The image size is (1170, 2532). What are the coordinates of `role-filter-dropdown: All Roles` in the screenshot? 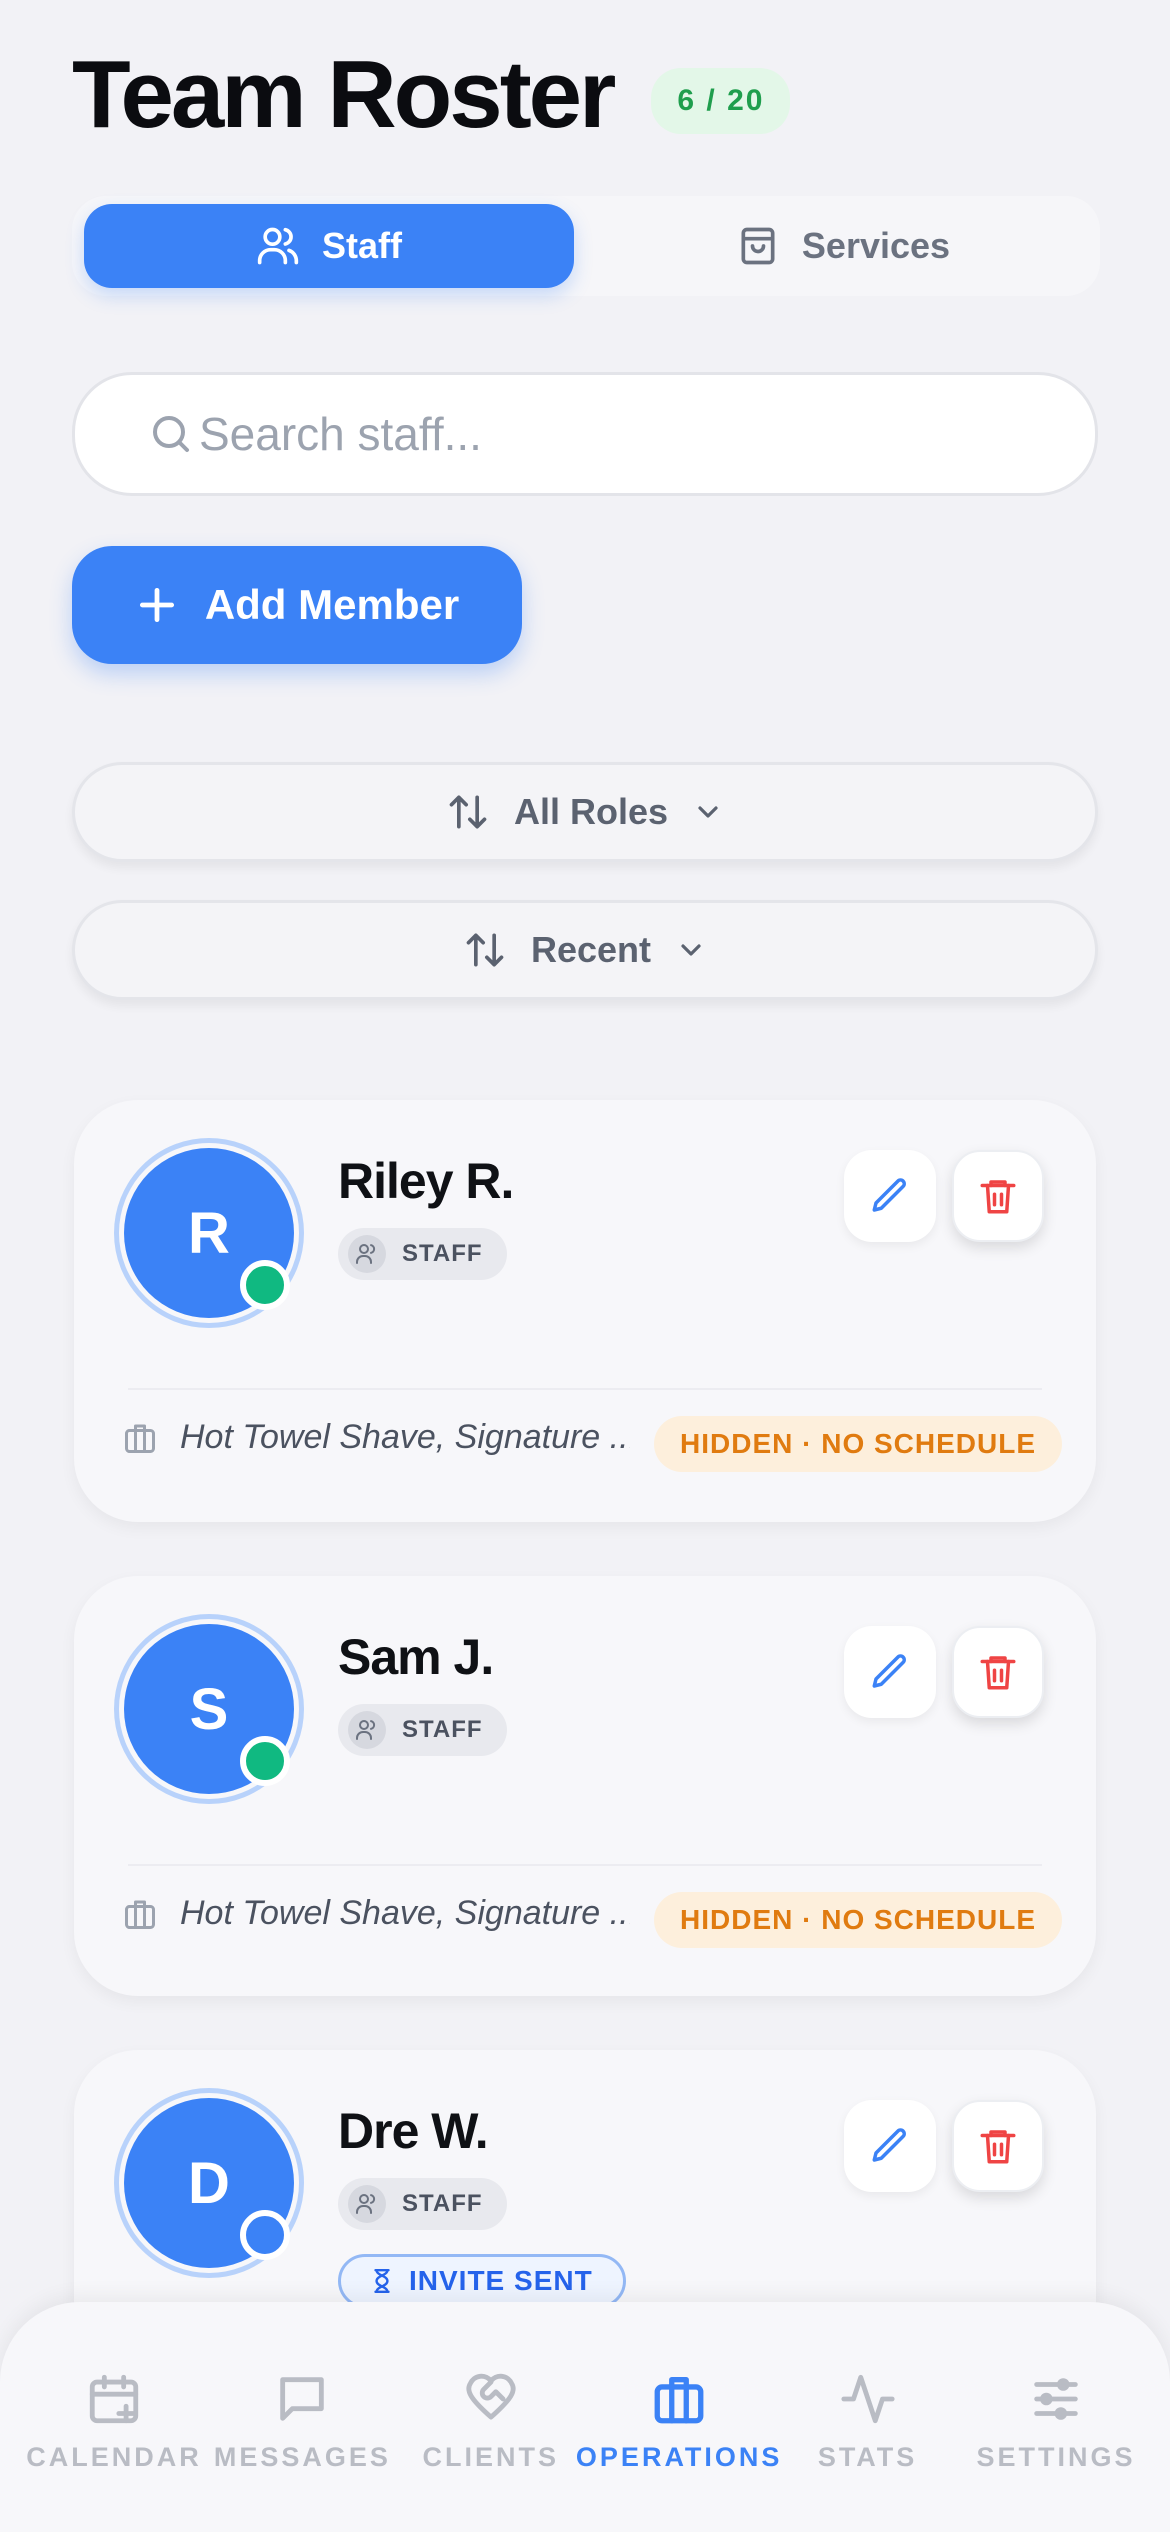 It's located at (585, 812).